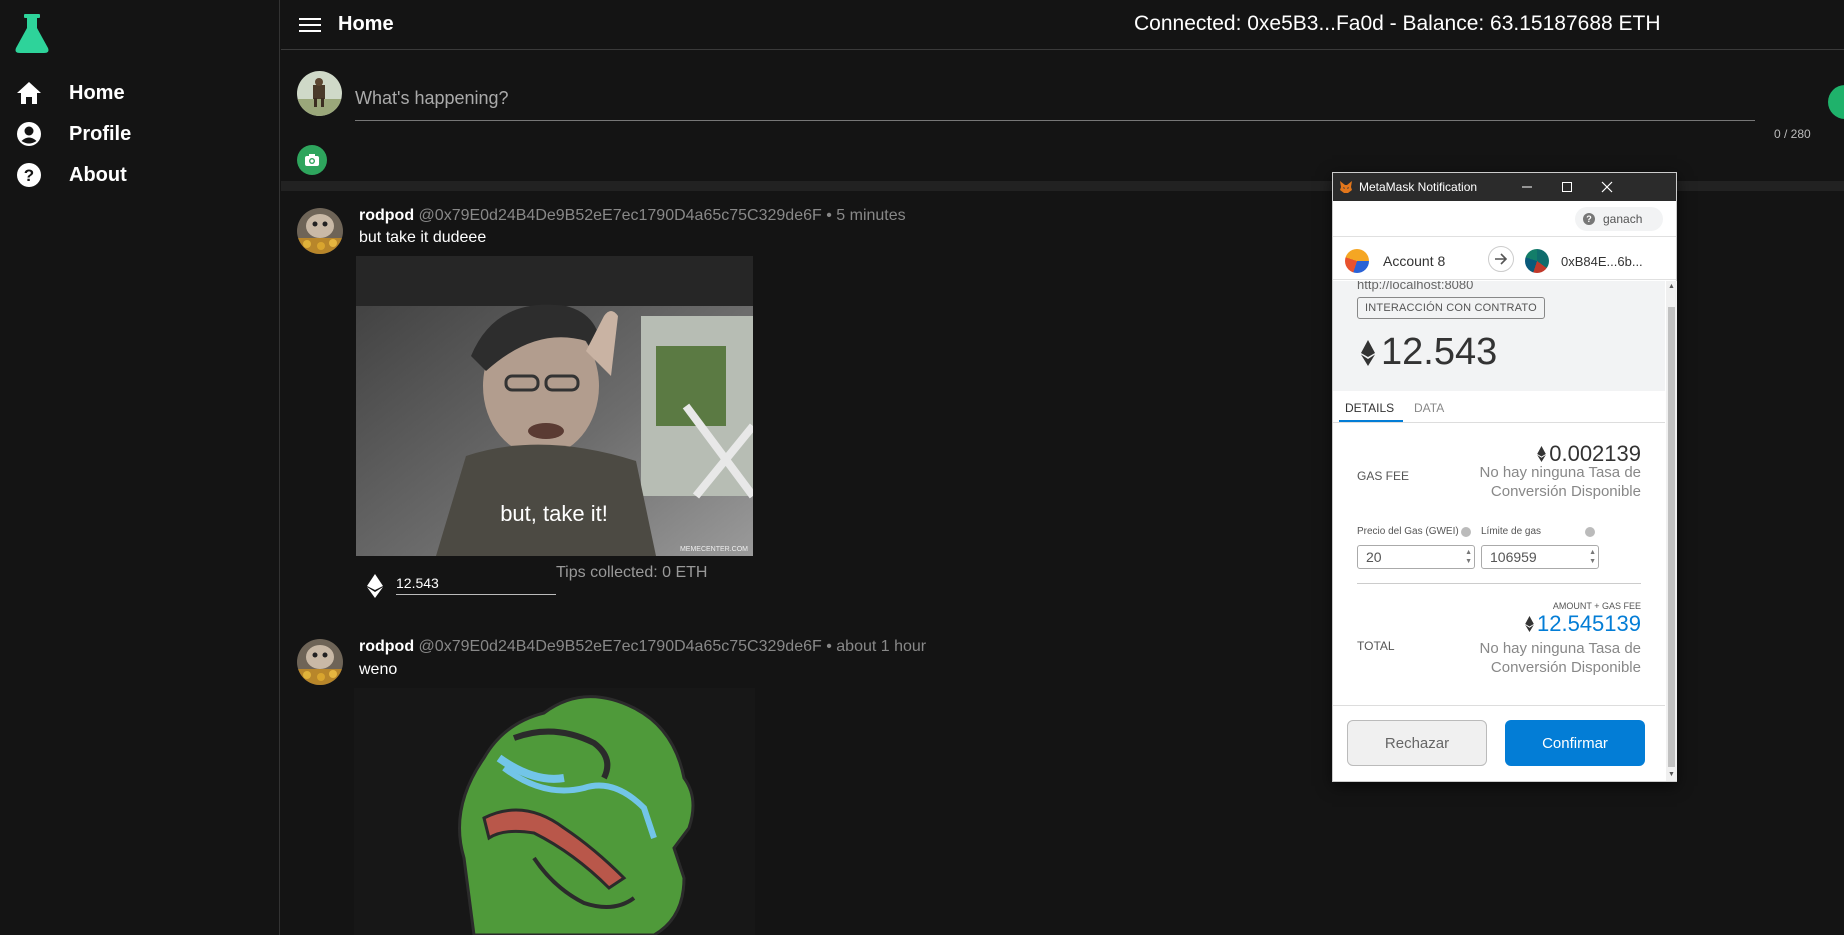  Describe the element at coordinates (1418, 187) in the screenshot. I see `window-title: MetaMask Notification` at that location.